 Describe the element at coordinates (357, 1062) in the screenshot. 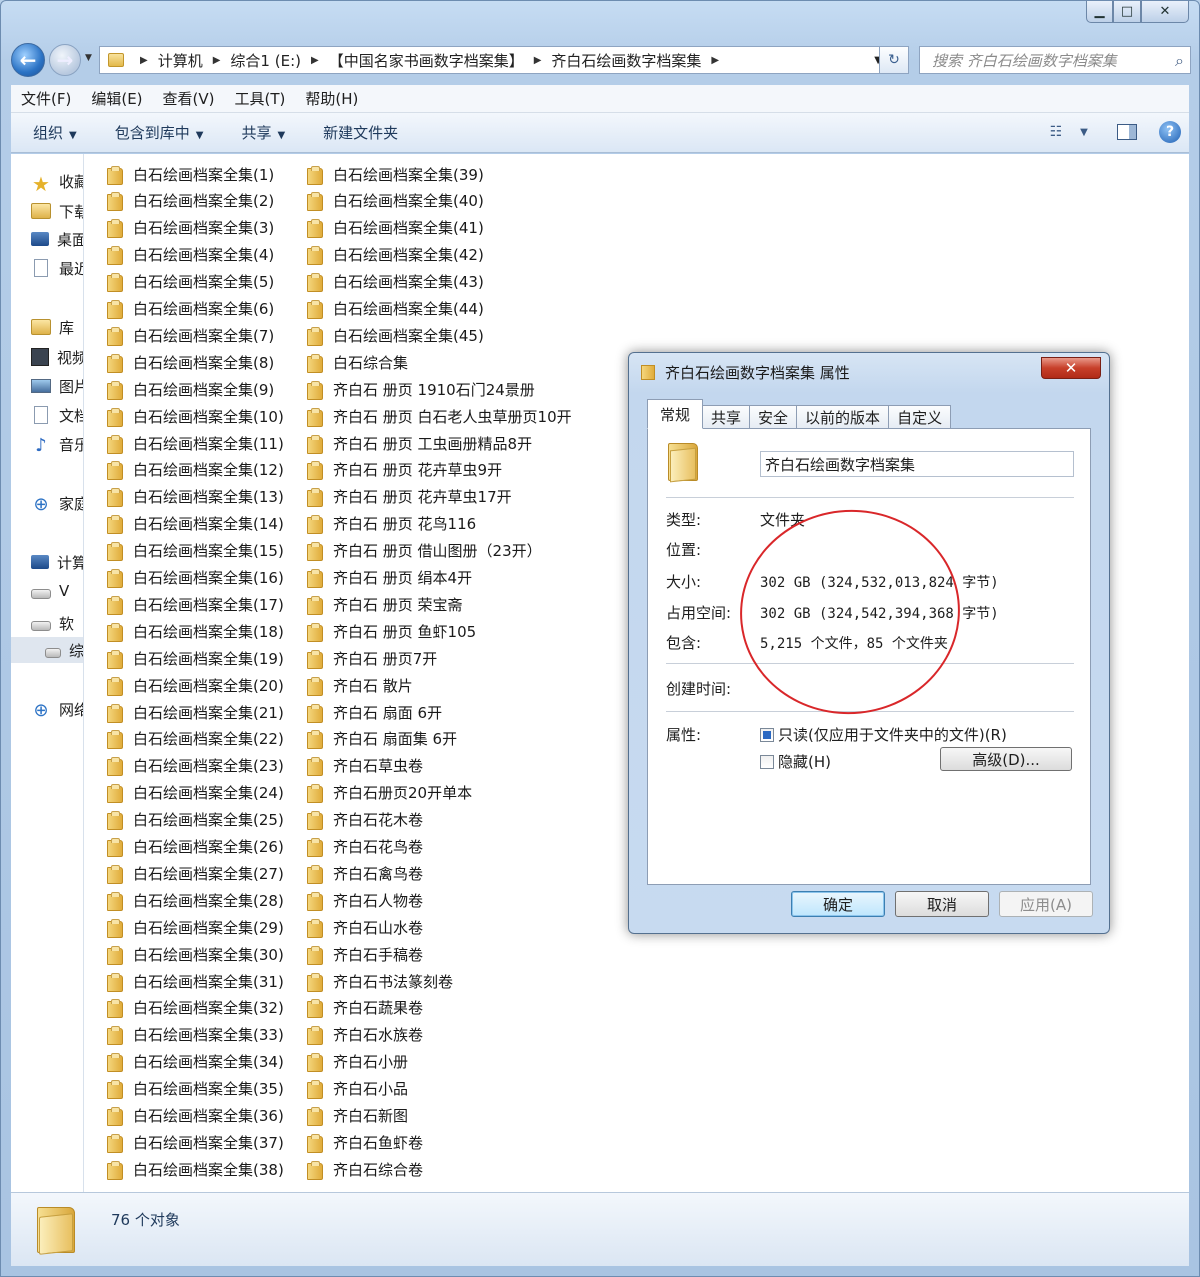

I see `folder-item: 齐白石小册` at that location.